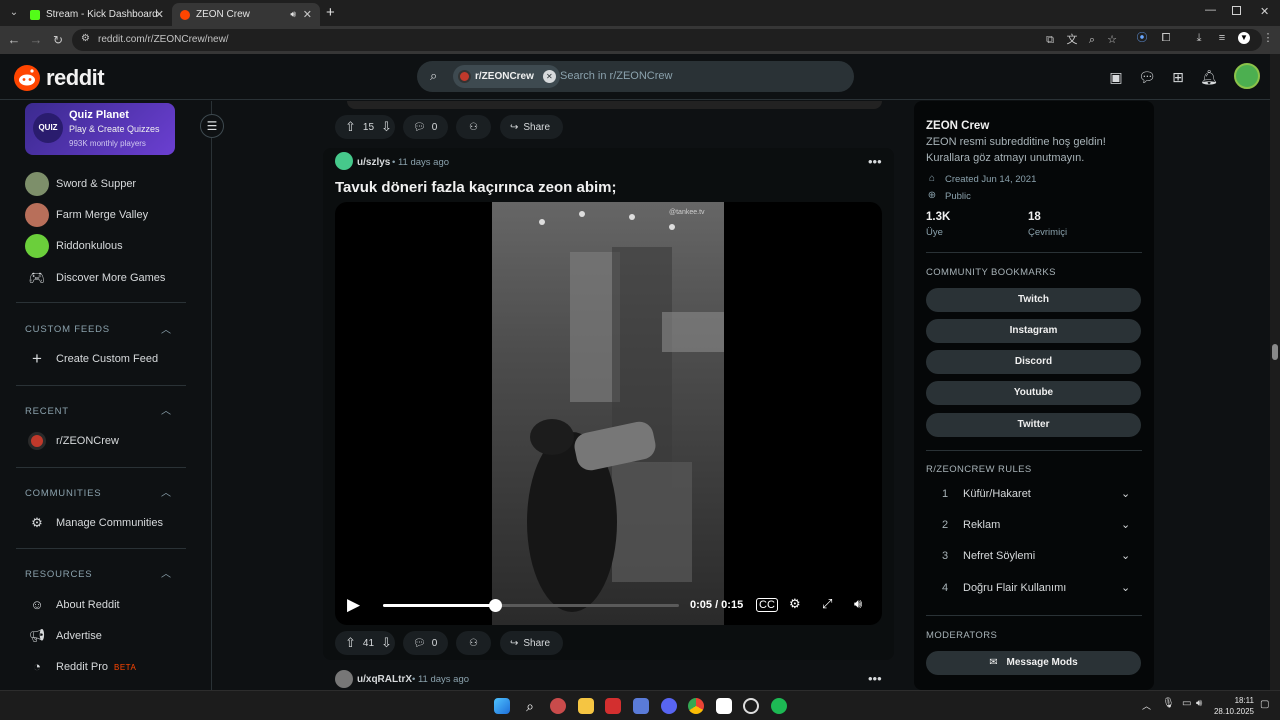 This screenshot has width=1280, height=720. Describe the element at coordinates (1264, 11) in the screenshot. I see `close-window-icon: ✕` at that location.